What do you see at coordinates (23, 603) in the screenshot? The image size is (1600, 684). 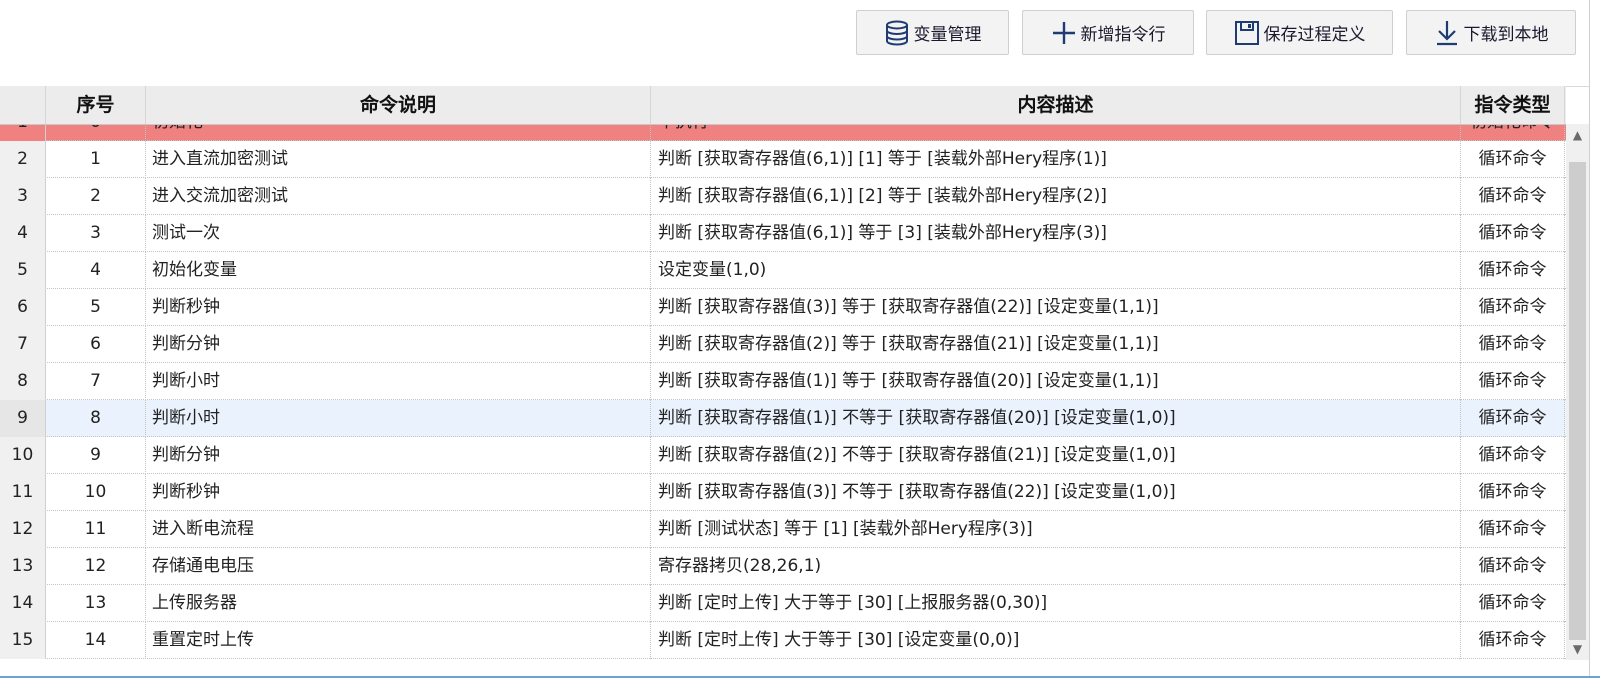 I see `row-number-cell: 14` at bounding box center [23, 603].